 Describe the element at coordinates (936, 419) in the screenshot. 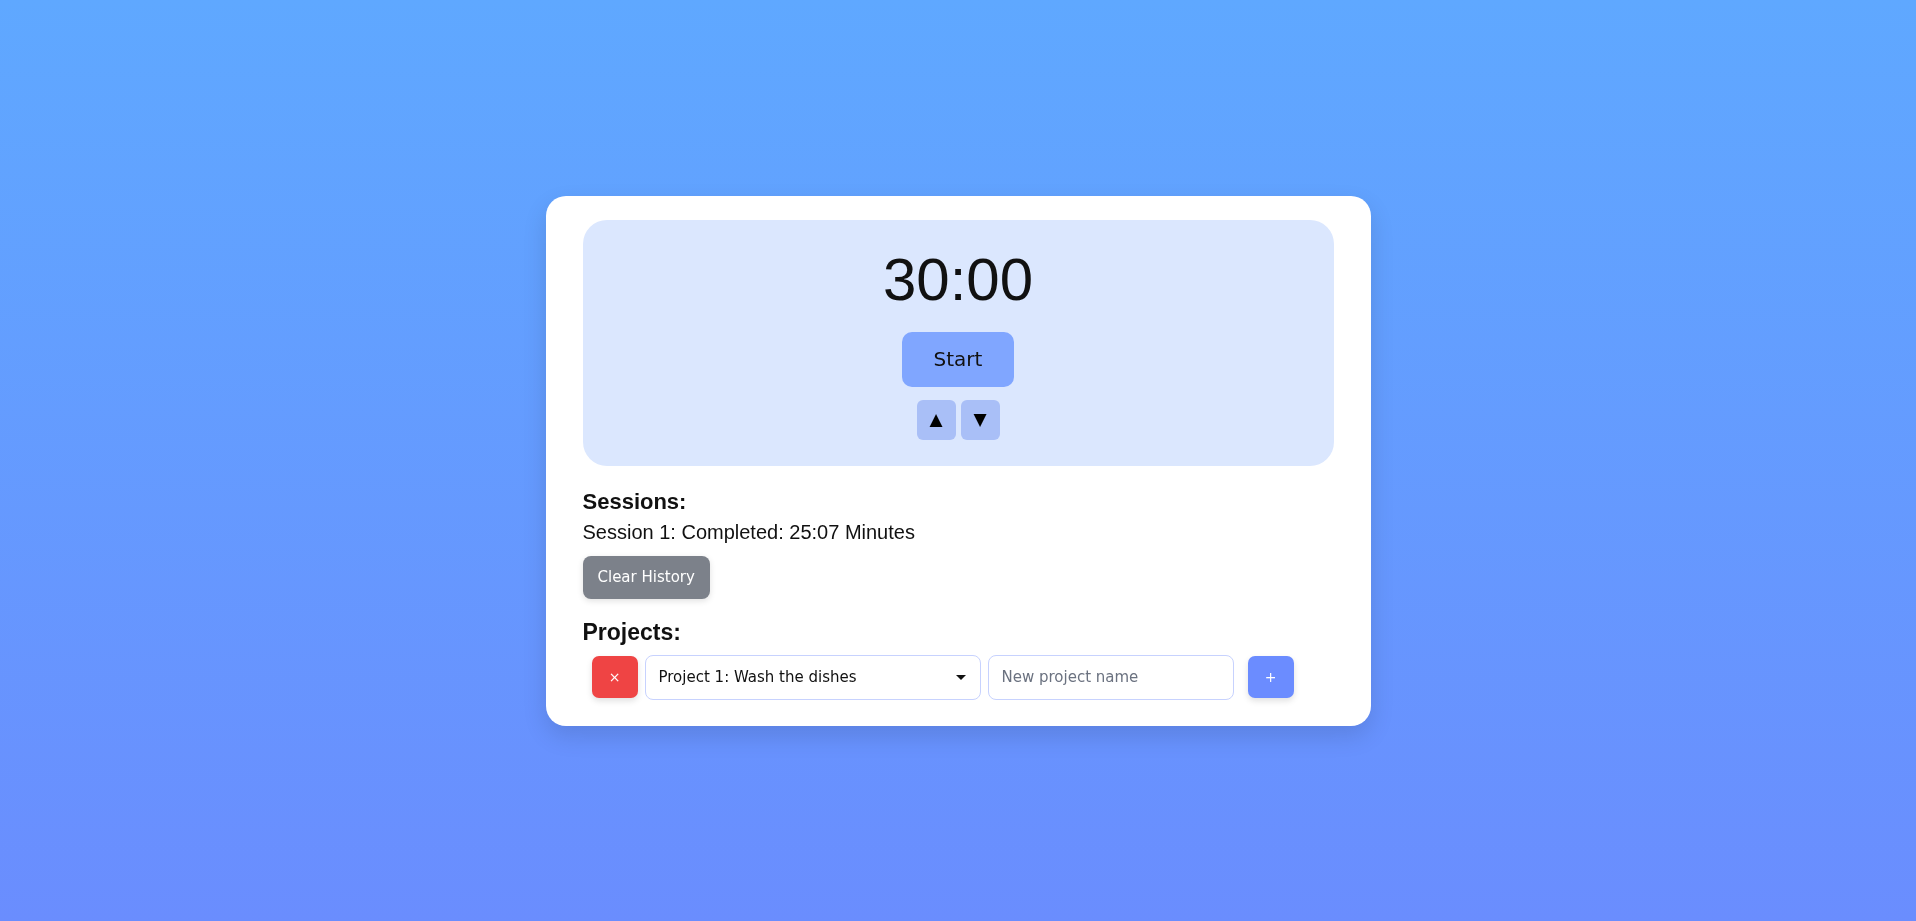

I see `increase-button: ▲` at that location.